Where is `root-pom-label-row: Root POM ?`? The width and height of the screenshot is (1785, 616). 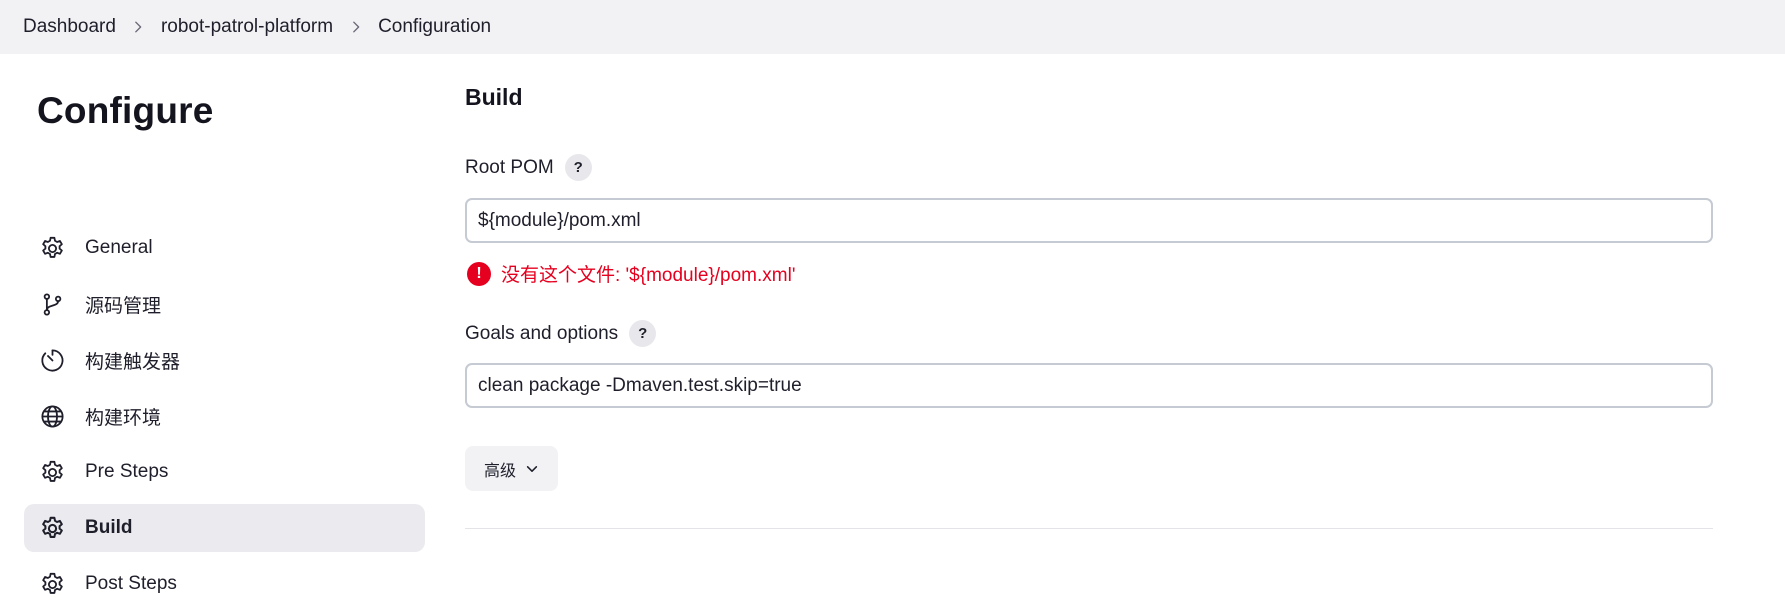 root-pom-label-row: Root POM ? is located at coordinates (528, 167).